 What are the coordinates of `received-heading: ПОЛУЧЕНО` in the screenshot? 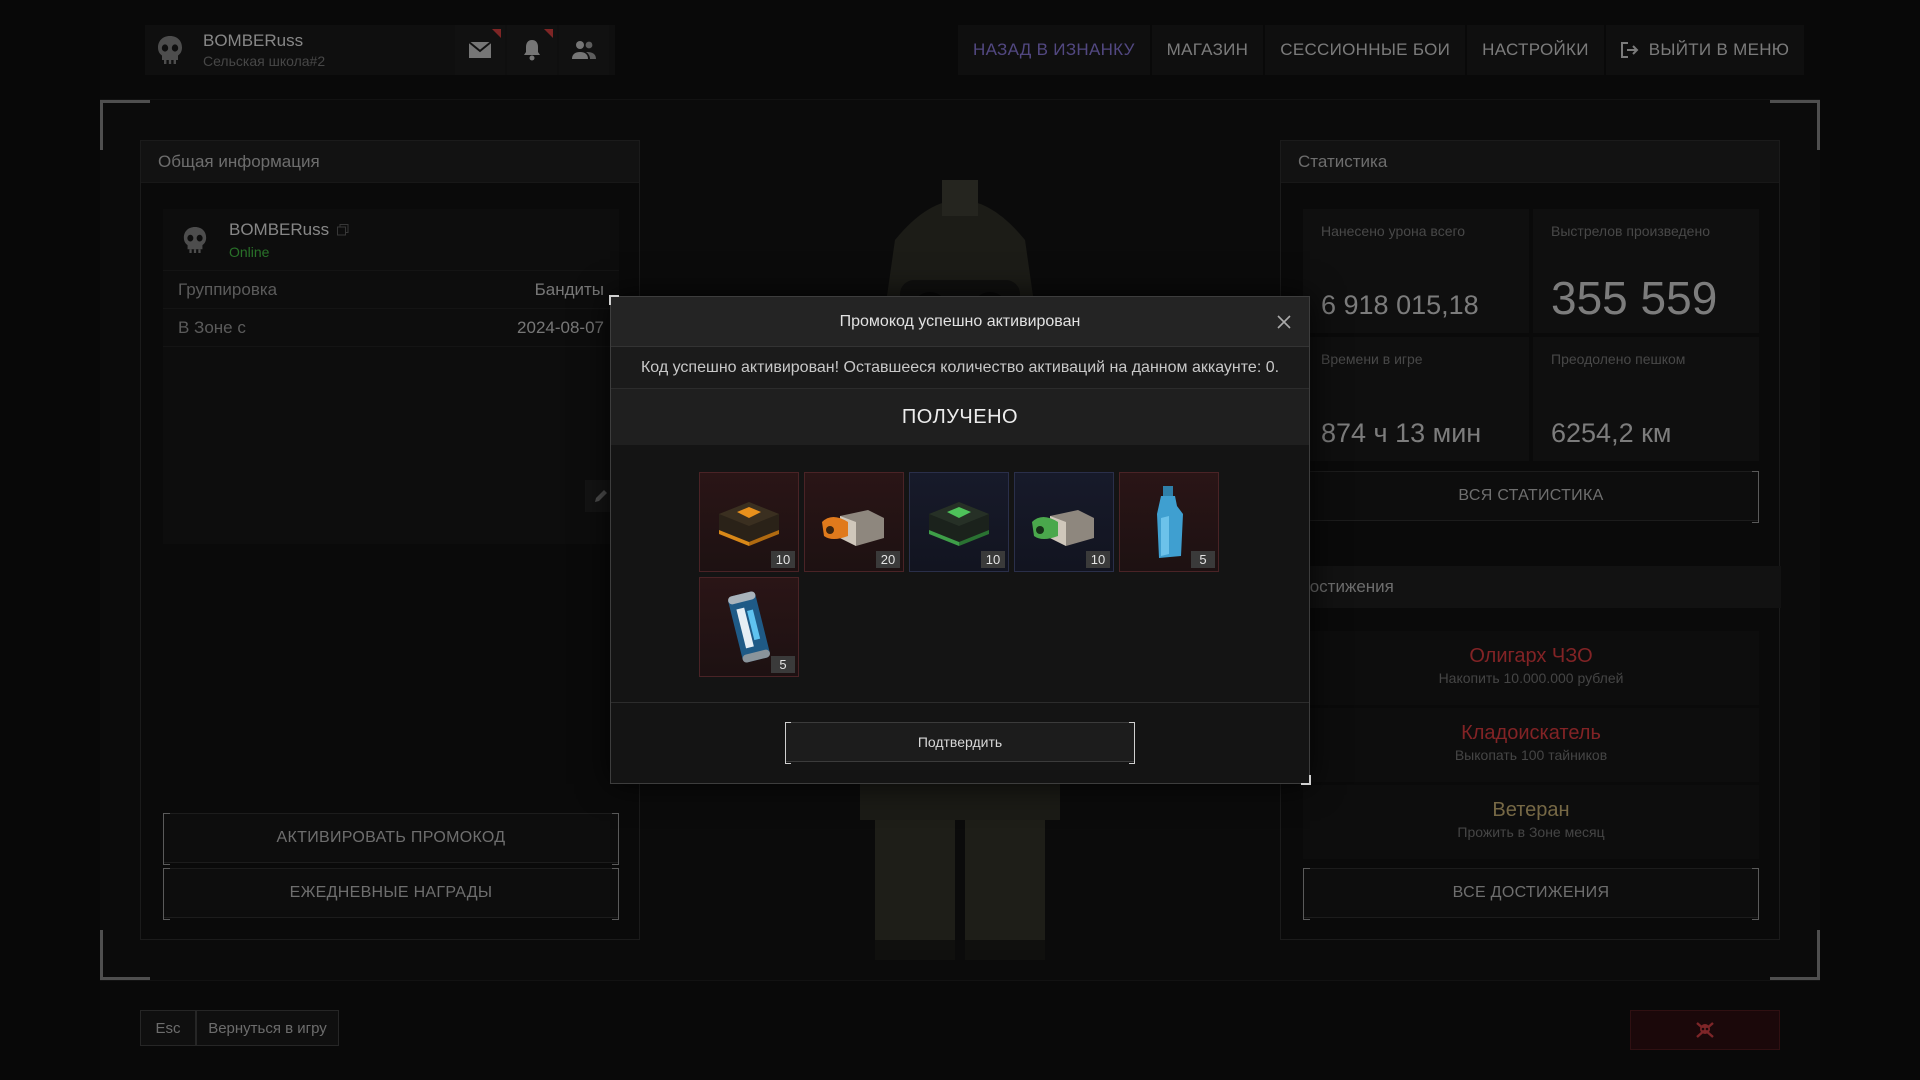 It's located at (960, 417).